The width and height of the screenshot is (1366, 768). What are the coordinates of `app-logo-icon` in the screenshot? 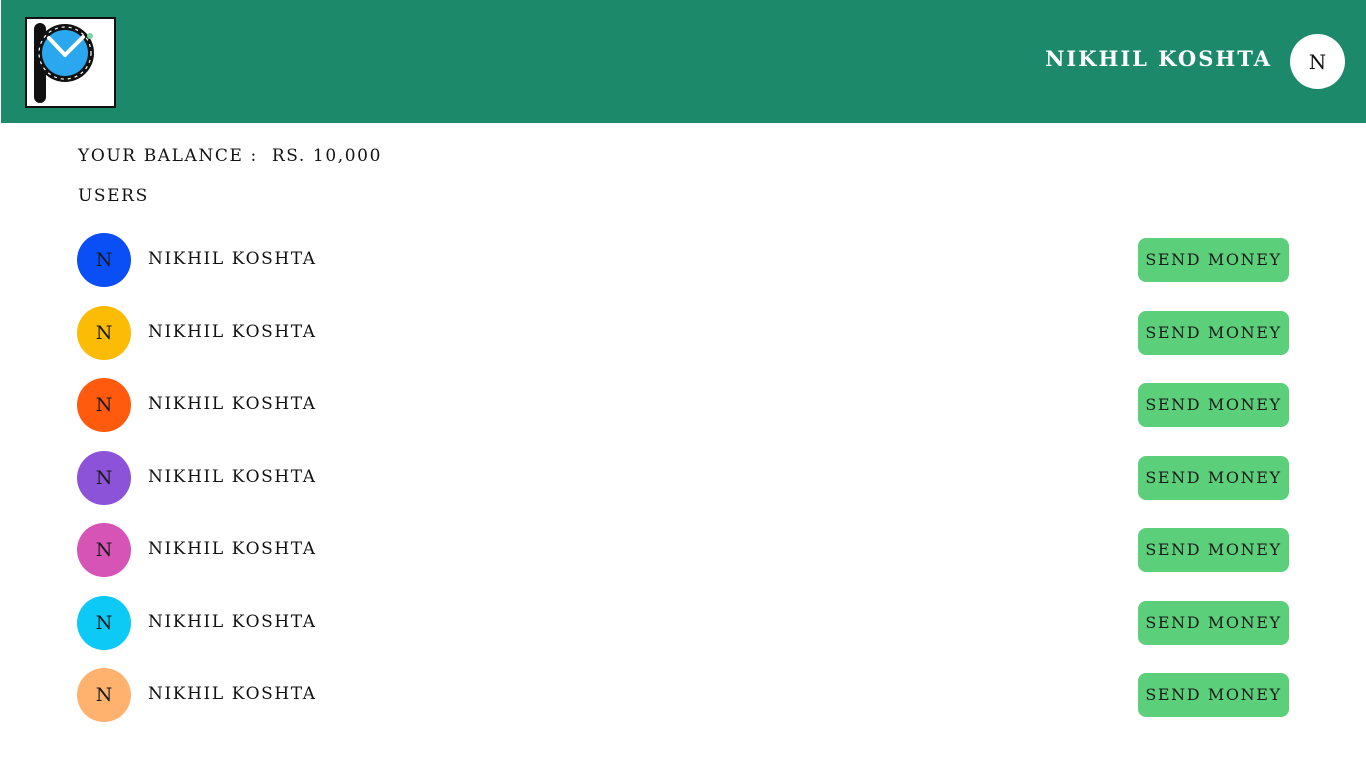 It's located at (70, 62).